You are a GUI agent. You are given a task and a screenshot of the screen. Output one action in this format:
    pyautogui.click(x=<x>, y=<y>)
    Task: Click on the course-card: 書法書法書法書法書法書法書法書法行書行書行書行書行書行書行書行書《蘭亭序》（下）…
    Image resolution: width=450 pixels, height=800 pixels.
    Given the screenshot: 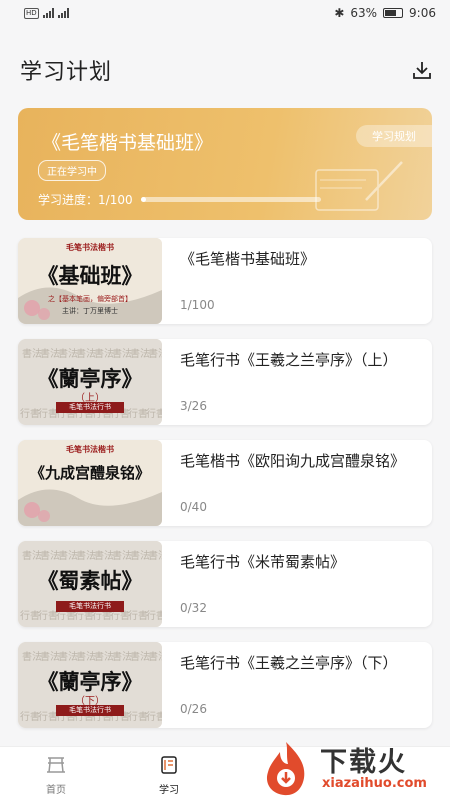 What is the action you would take?
    pyautogui.click(x=225, y=685)
    